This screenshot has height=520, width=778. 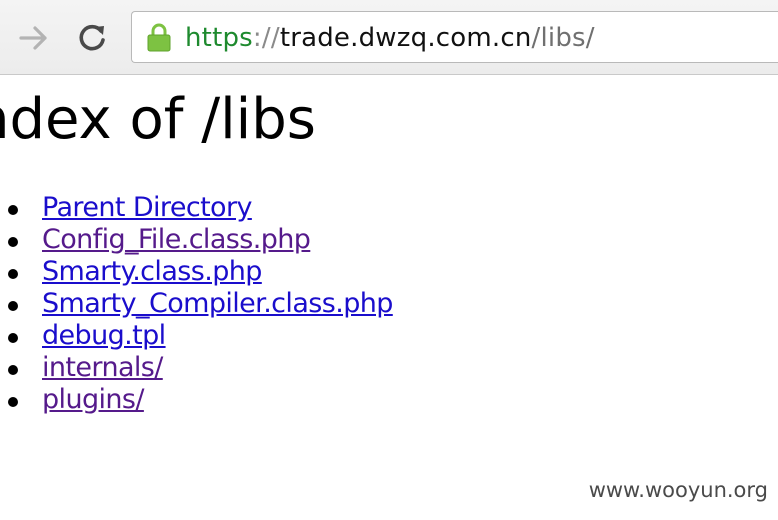 I want to click on list-item: Smarty.class.php, so click(x=196, y=272).